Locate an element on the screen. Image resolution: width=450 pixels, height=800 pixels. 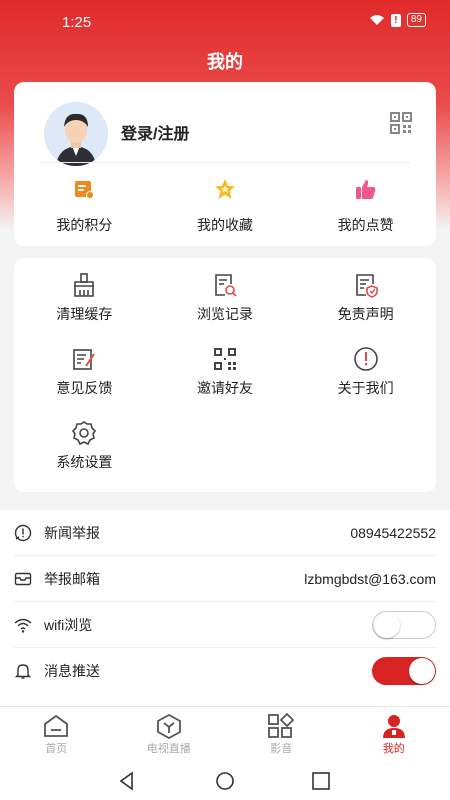
bottom-tab-bar: 首页 电视直播 影音 我的 is located at coordinates (225, 734).